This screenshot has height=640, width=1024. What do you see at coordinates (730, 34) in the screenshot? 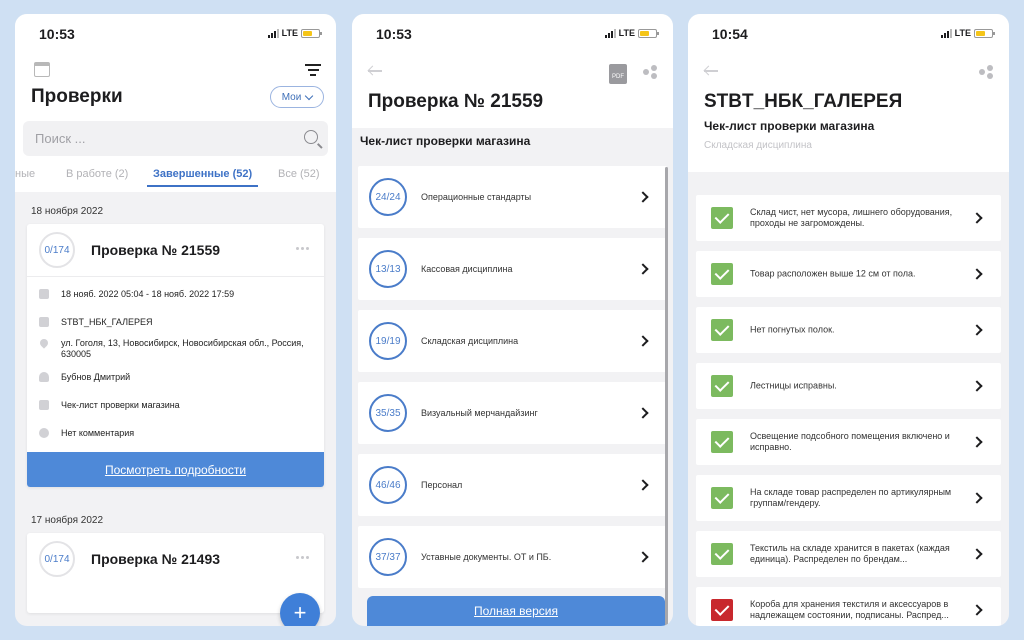
I see `status-time: 10:54` at bounding box center [730, 34].